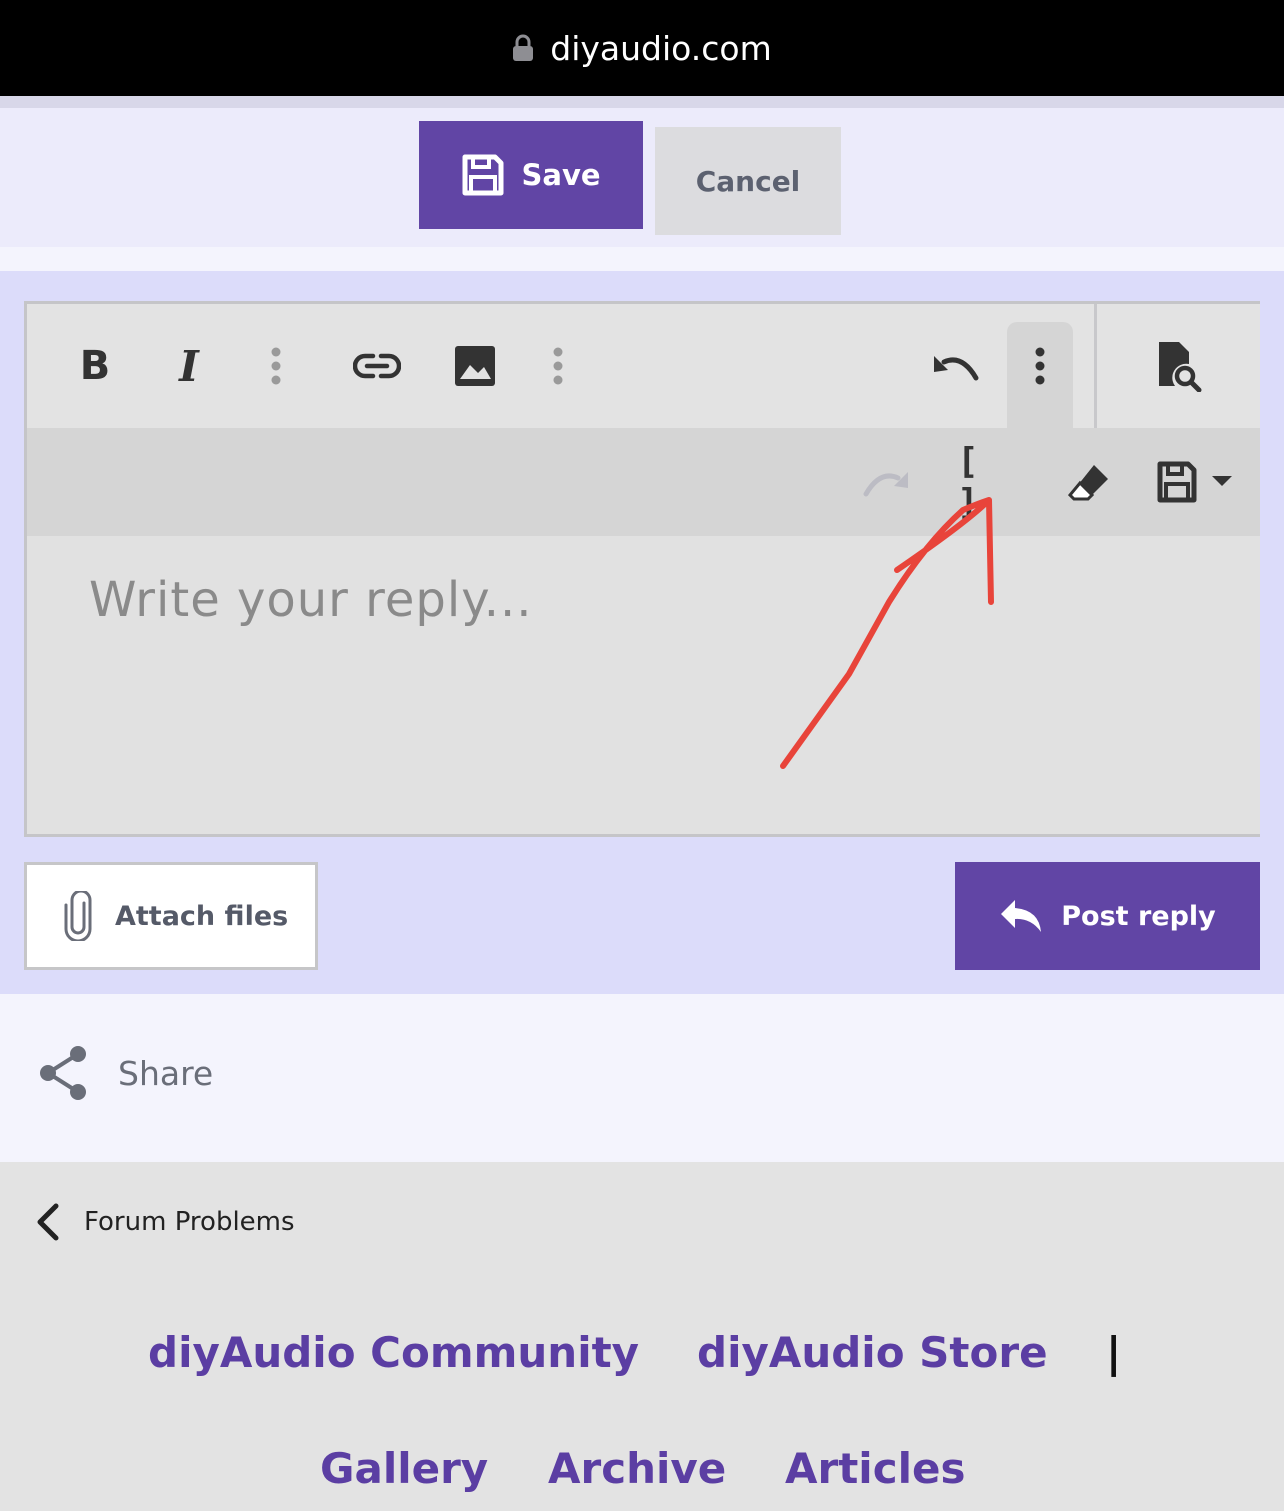  I want to click on image-icon, so click(475, 366).